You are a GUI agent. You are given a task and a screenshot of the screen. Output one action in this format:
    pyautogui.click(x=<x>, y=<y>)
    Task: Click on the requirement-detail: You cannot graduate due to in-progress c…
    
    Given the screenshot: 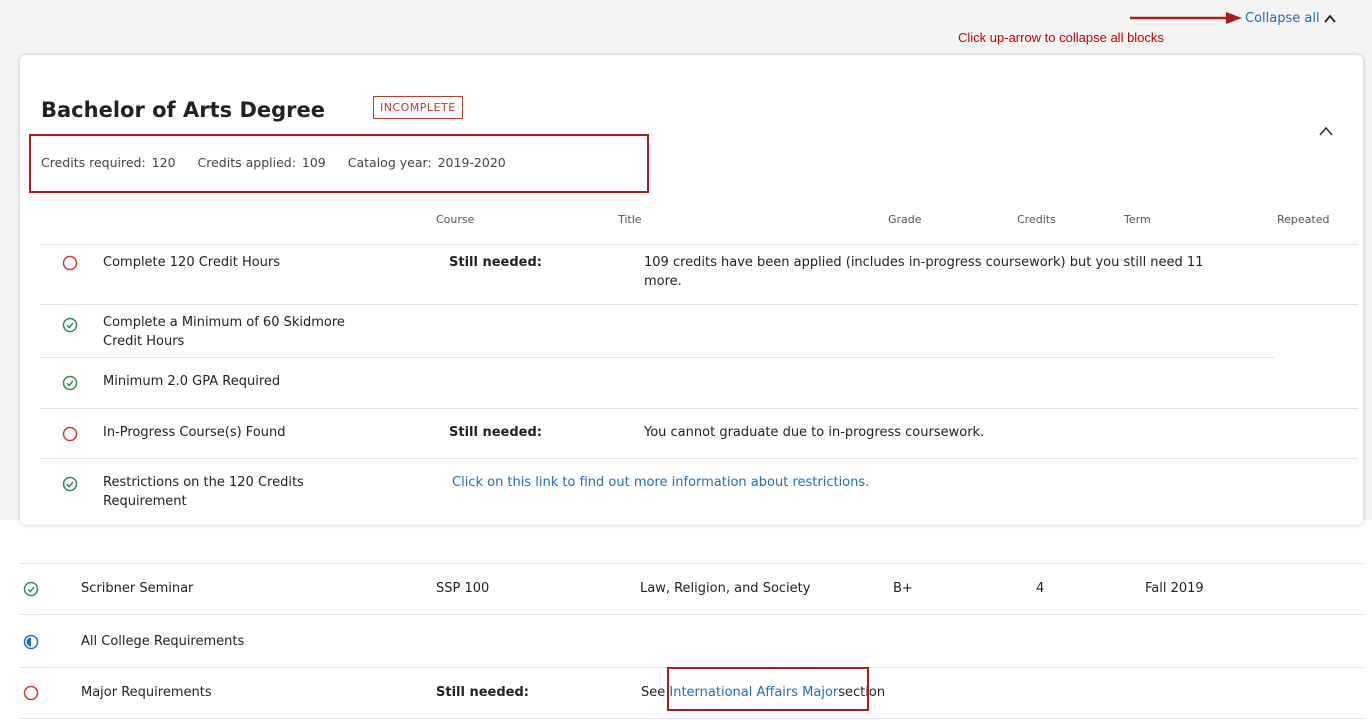 What is the action you would take?
    pyautogui.click(x=814, y=432)
    